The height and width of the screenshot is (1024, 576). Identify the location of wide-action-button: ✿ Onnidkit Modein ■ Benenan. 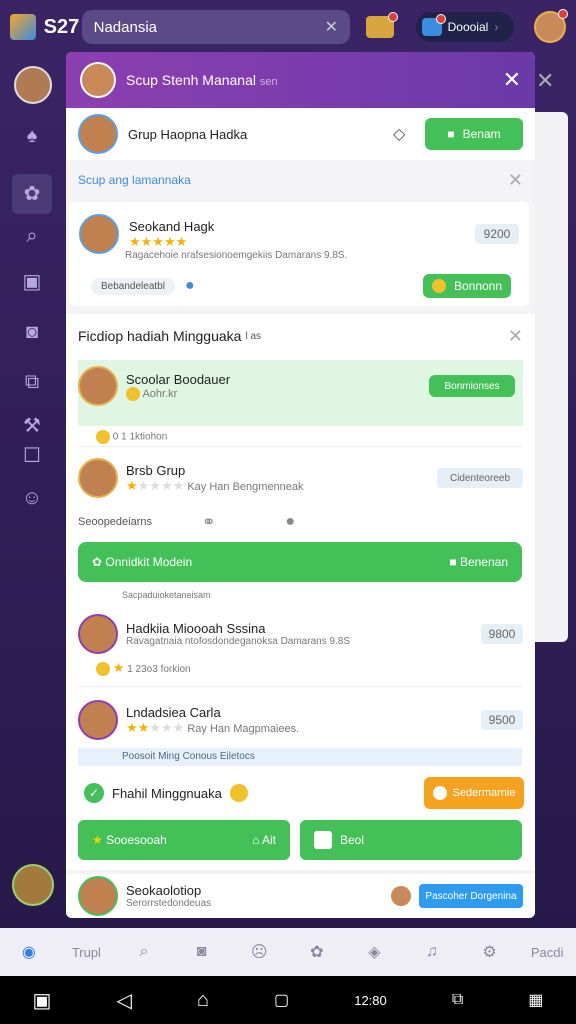
(300, 562).